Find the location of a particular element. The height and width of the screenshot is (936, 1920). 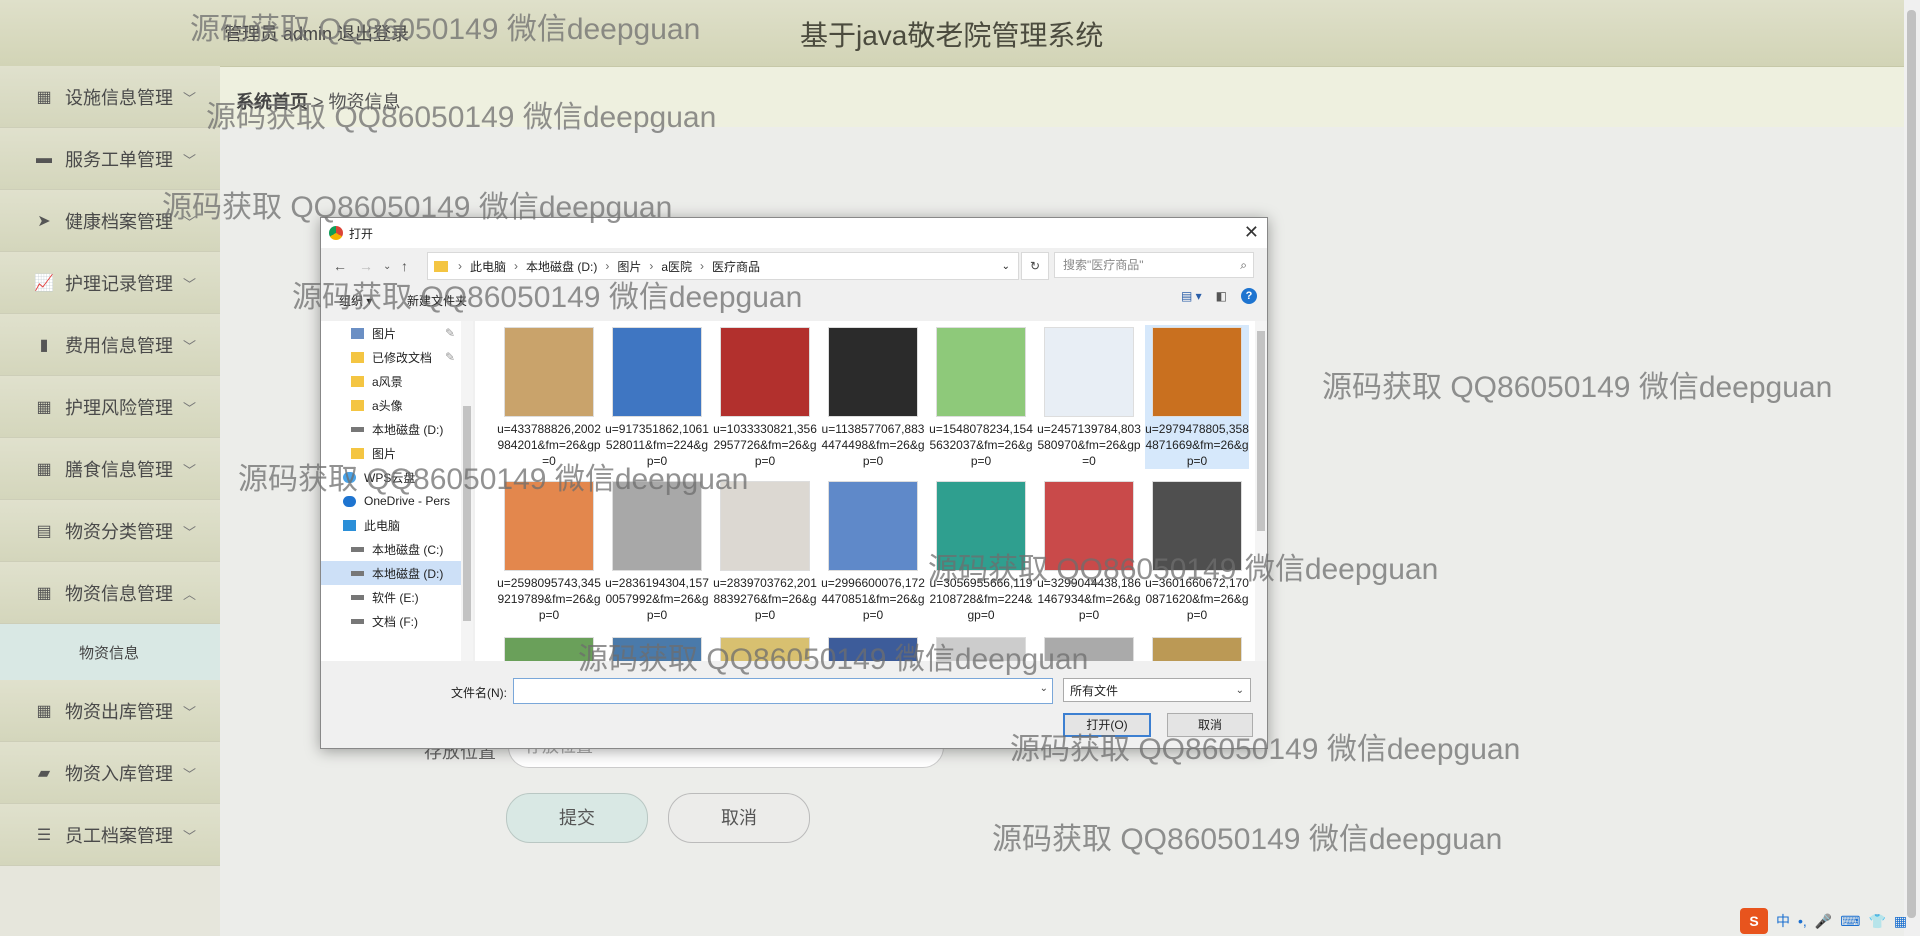

sogou-icon: S is located at coordinates (1754, 921).